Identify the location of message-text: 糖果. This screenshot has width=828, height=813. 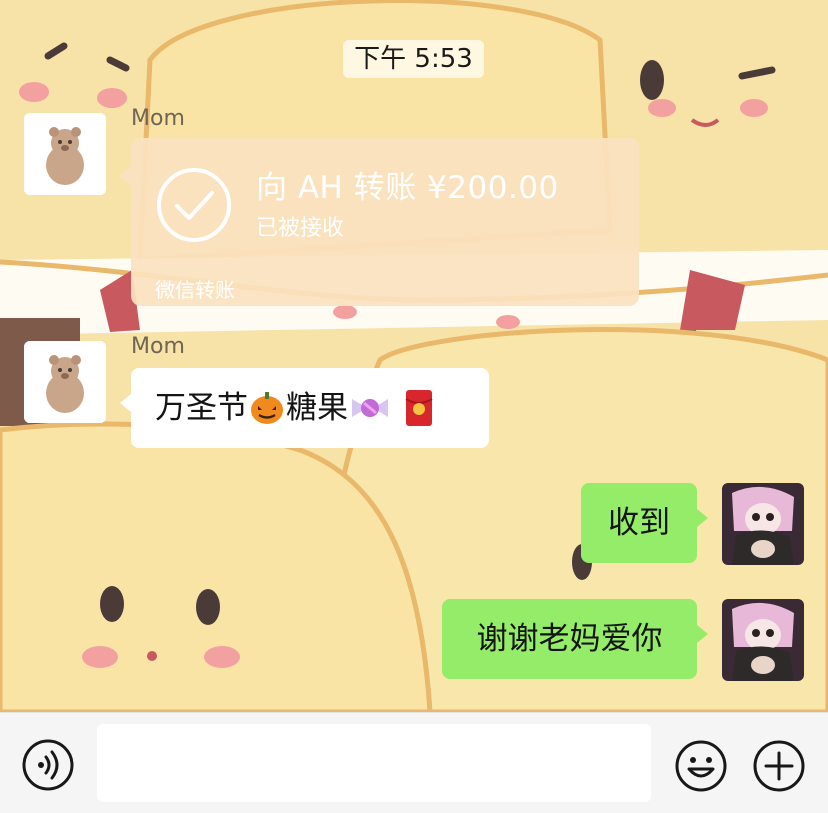
(317, 408).